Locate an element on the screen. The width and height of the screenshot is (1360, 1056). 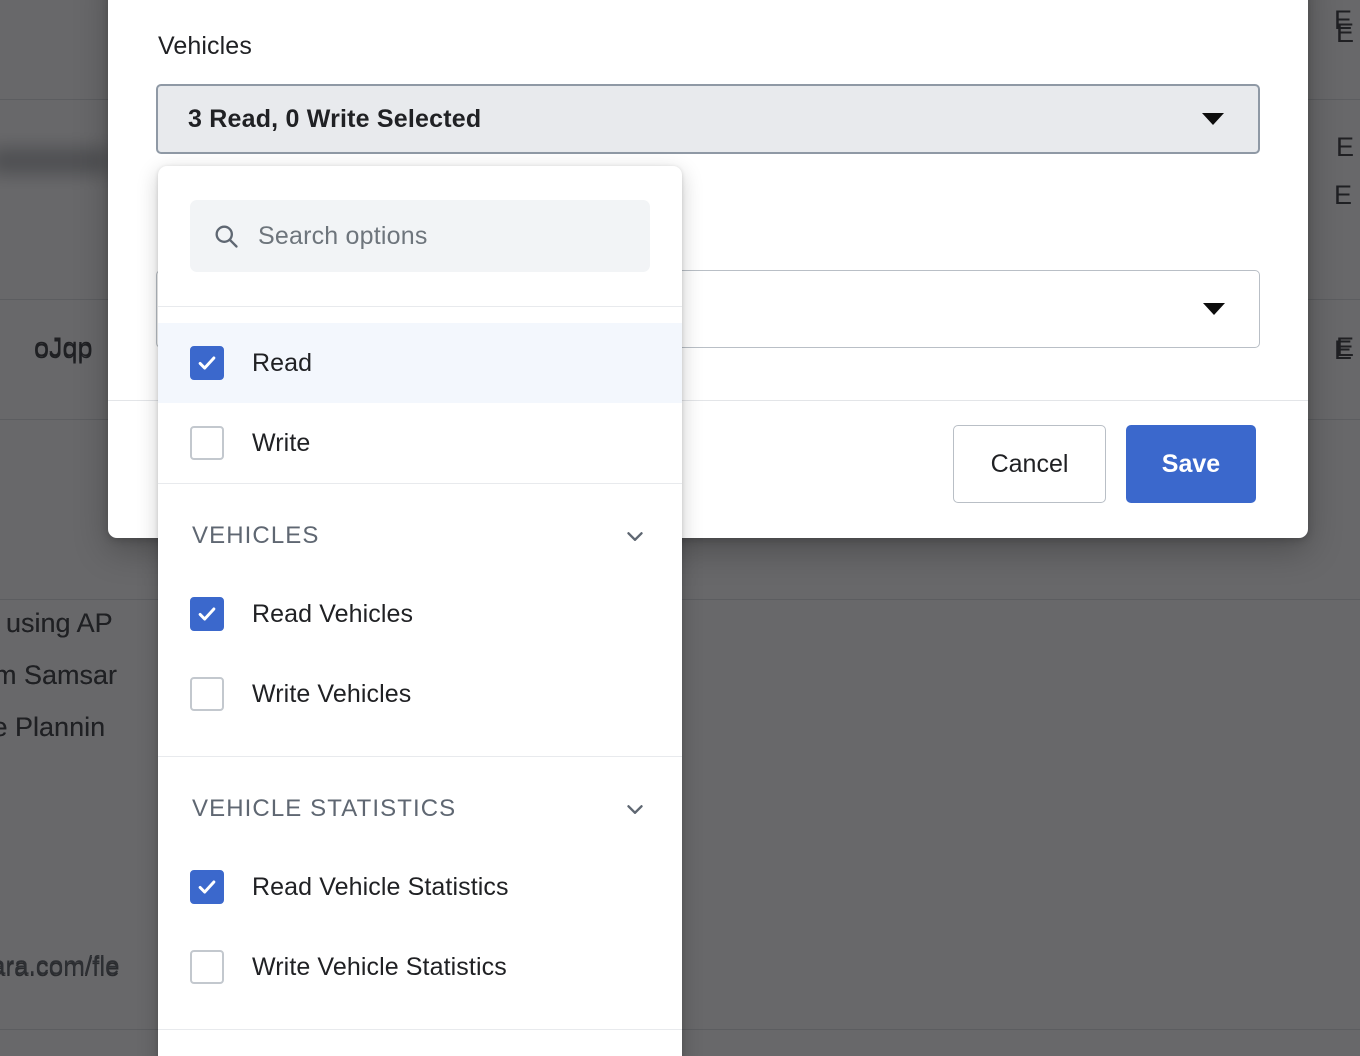
field-label-vehicles: Vehicles is located at coordinates (205, 46).